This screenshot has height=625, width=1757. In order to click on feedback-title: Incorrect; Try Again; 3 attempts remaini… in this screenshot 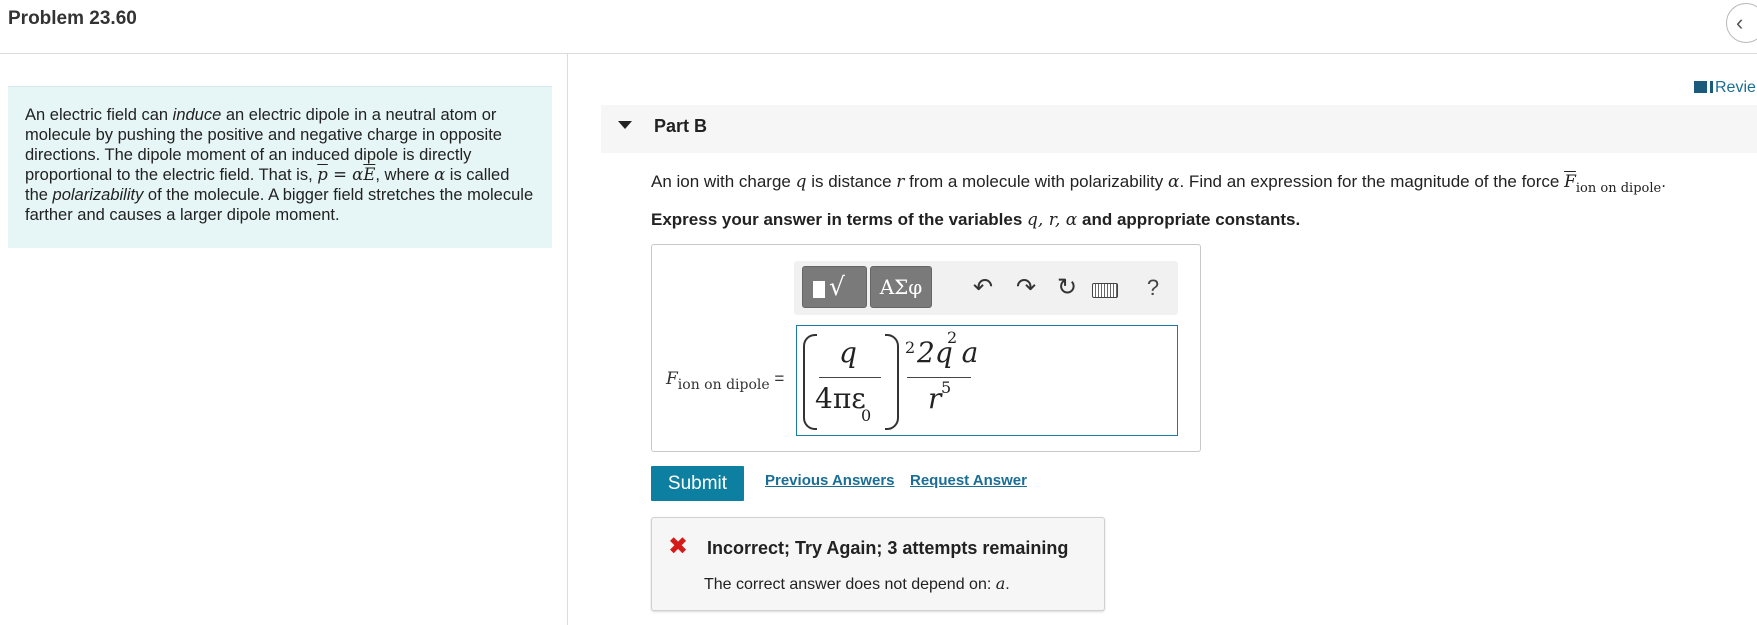, I will do `click(888, 548)`.